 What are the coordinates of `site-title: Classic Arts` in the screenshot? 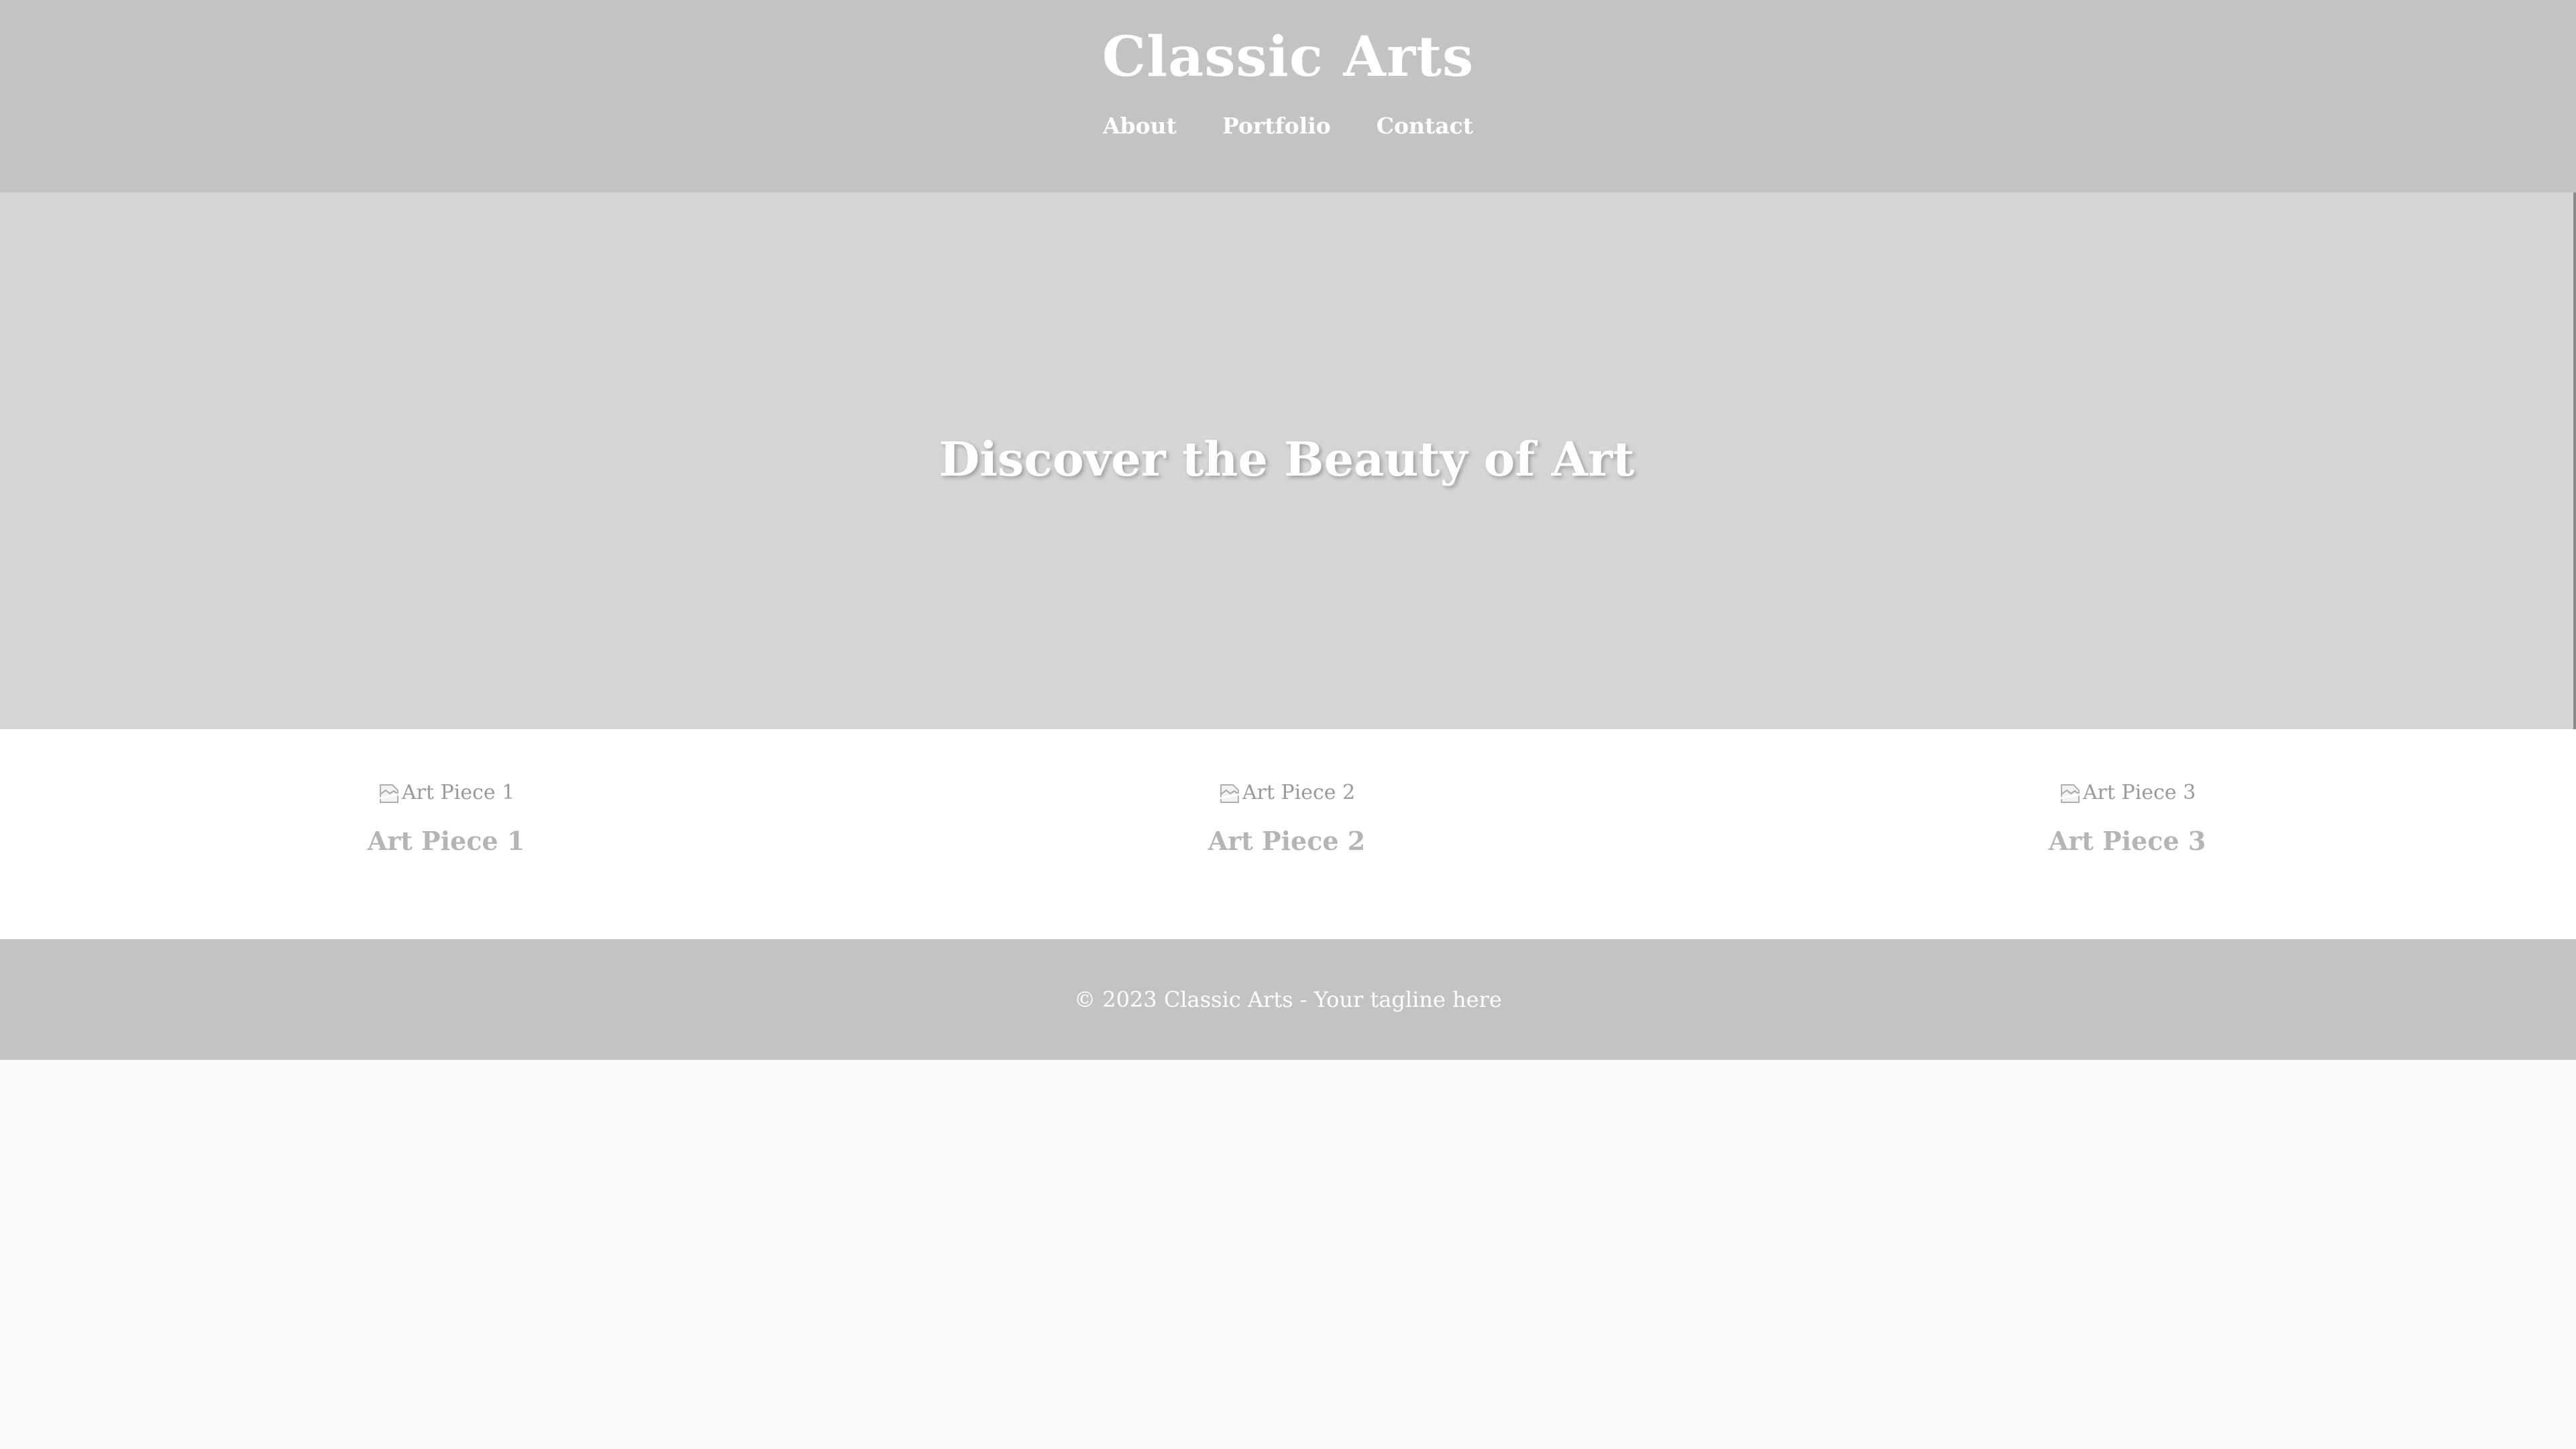 It's located at (1288, 57).